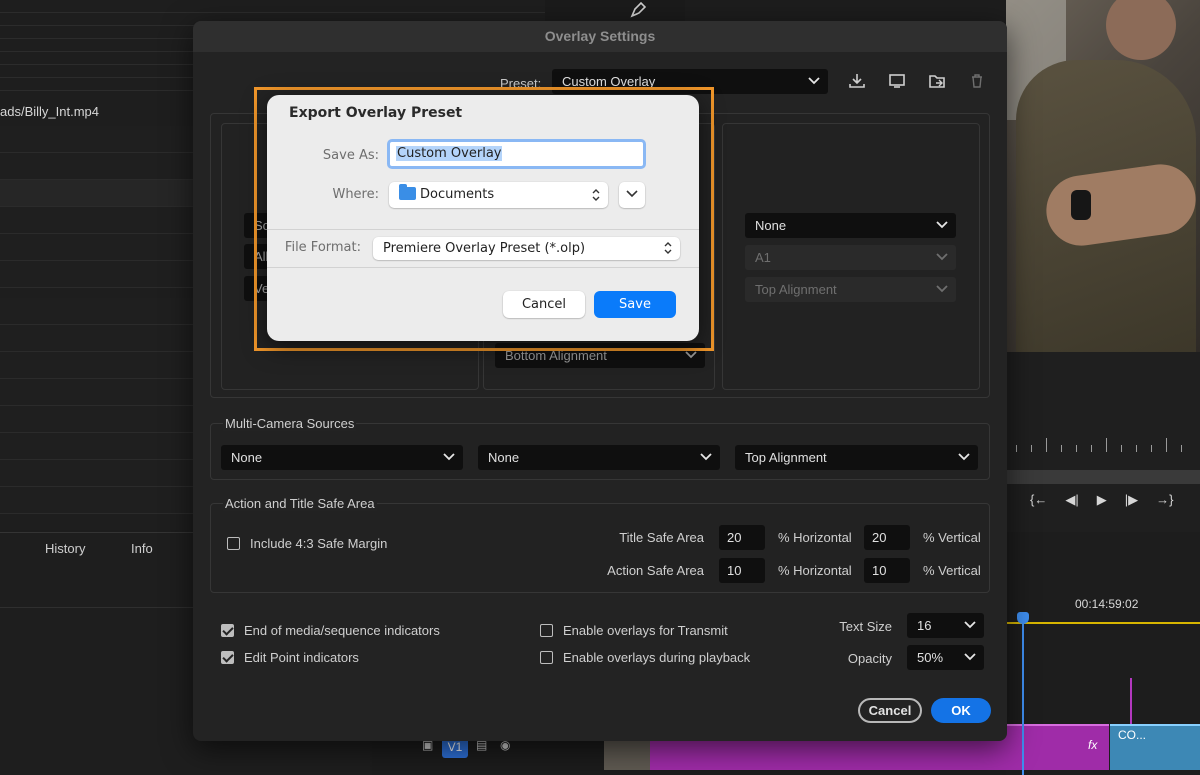  I want to click on multicam-source-2: None, so click(599, 457).